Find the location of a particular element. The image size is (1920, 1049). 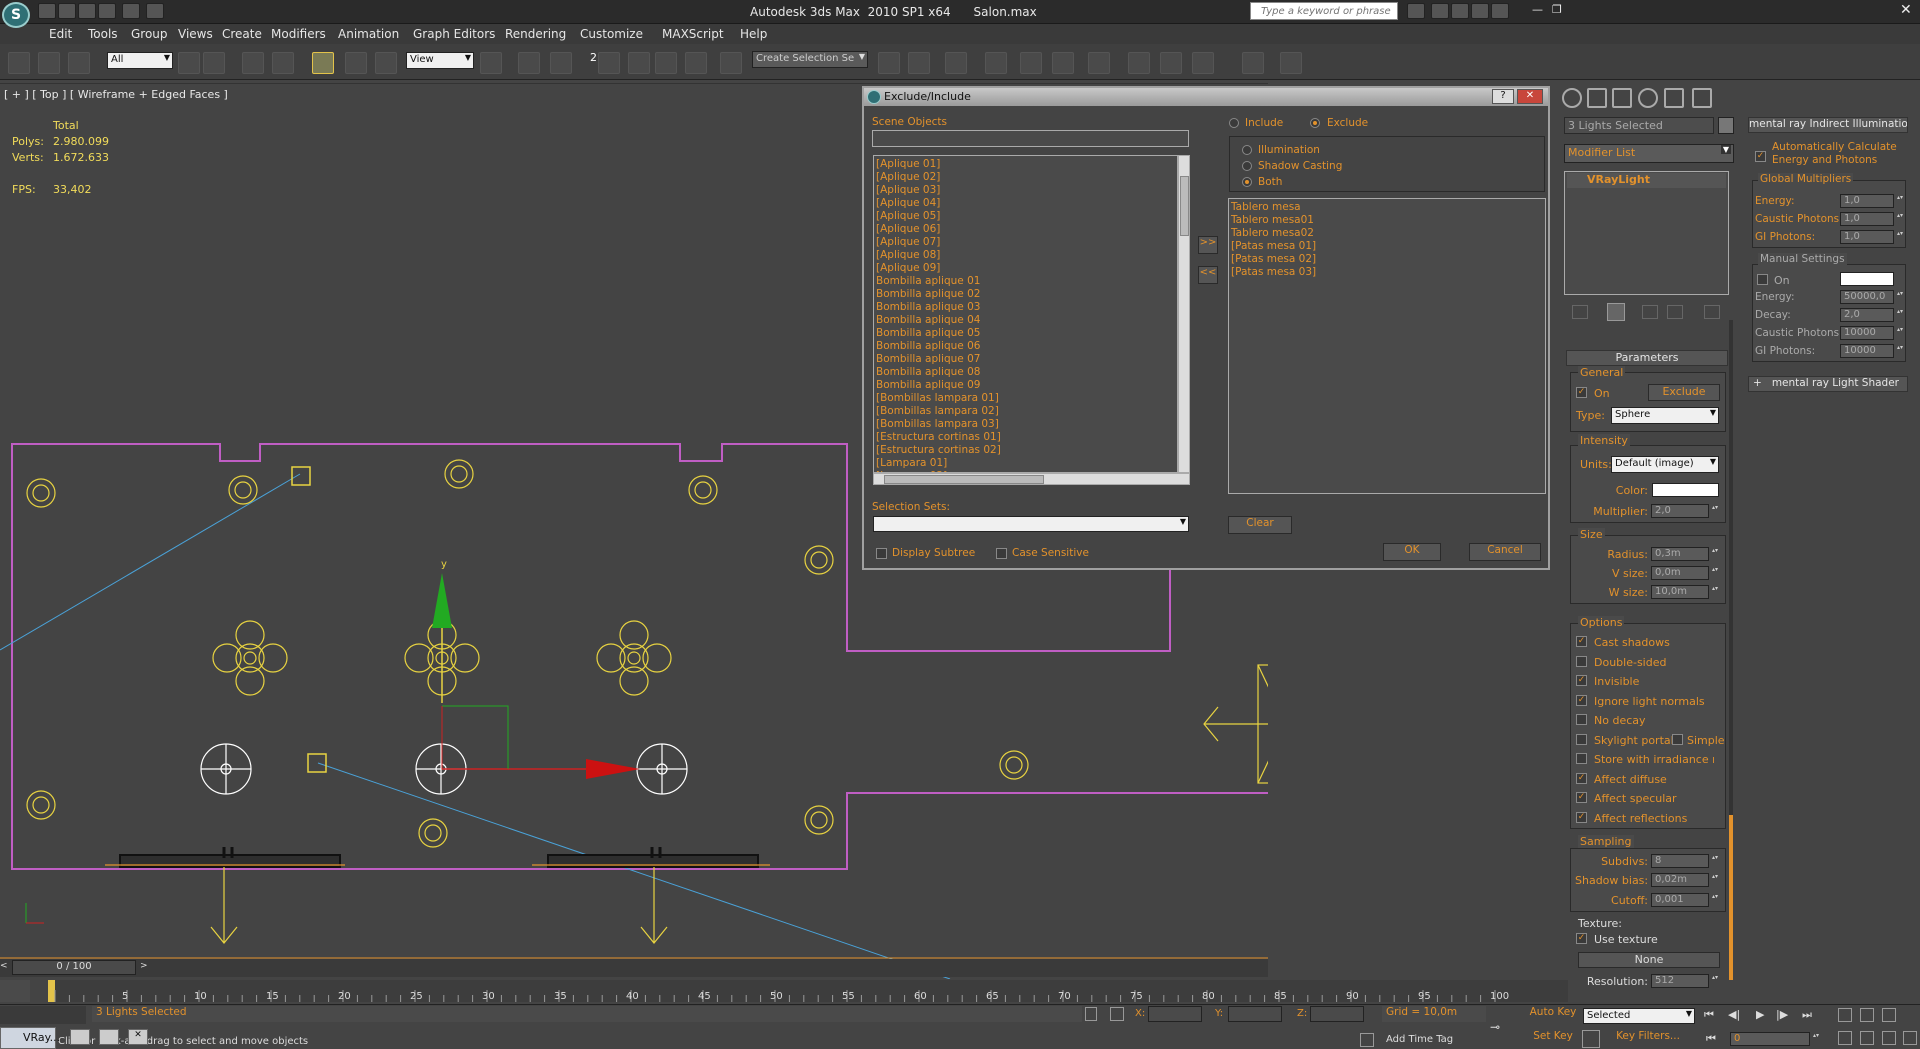

zoom-extents-icon is located at coordinates (1889, 1015).